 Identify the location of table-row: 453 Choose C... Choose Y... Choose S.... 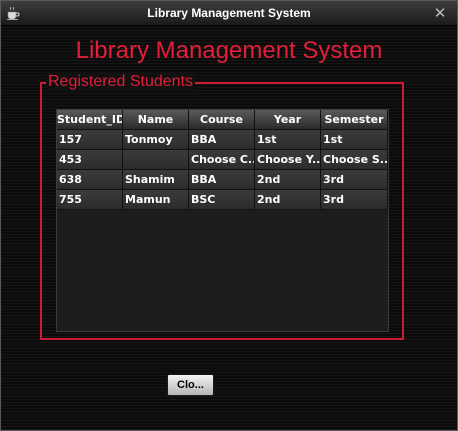
(222, 160).